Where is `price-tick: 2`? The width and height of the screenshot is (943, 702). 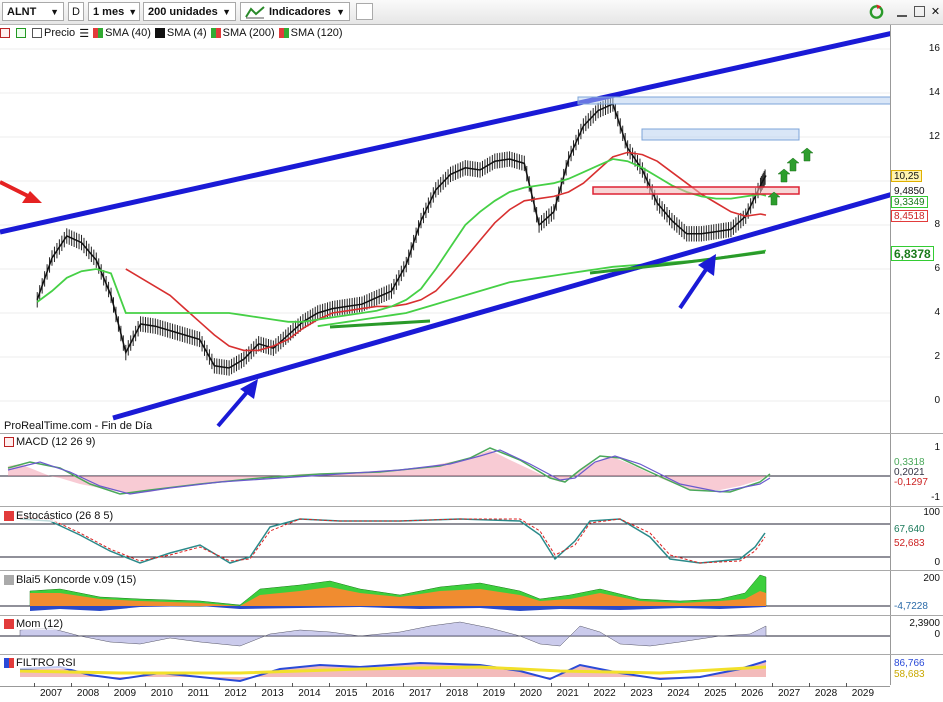 price-tick: 2 is located at coordinates (937, 356).